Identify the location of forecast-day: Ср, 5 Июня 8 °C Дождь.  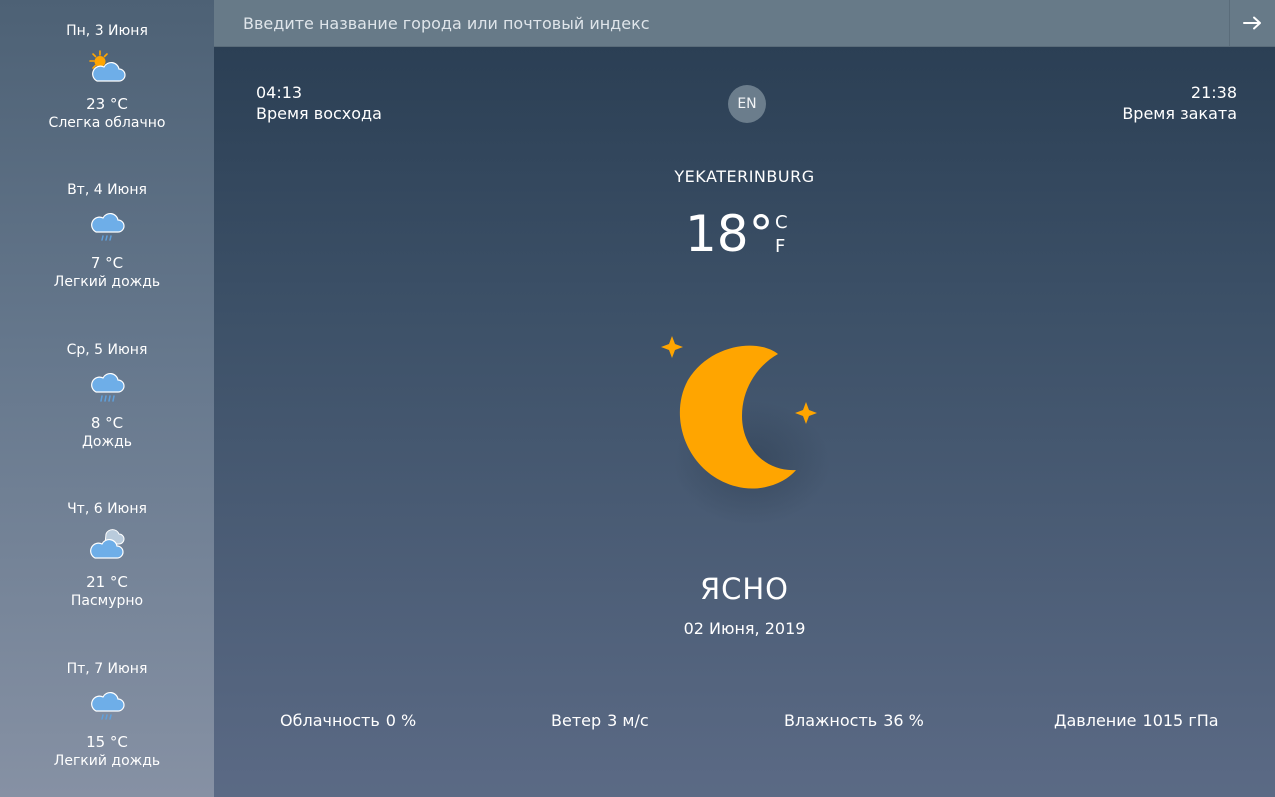
(107, 398).